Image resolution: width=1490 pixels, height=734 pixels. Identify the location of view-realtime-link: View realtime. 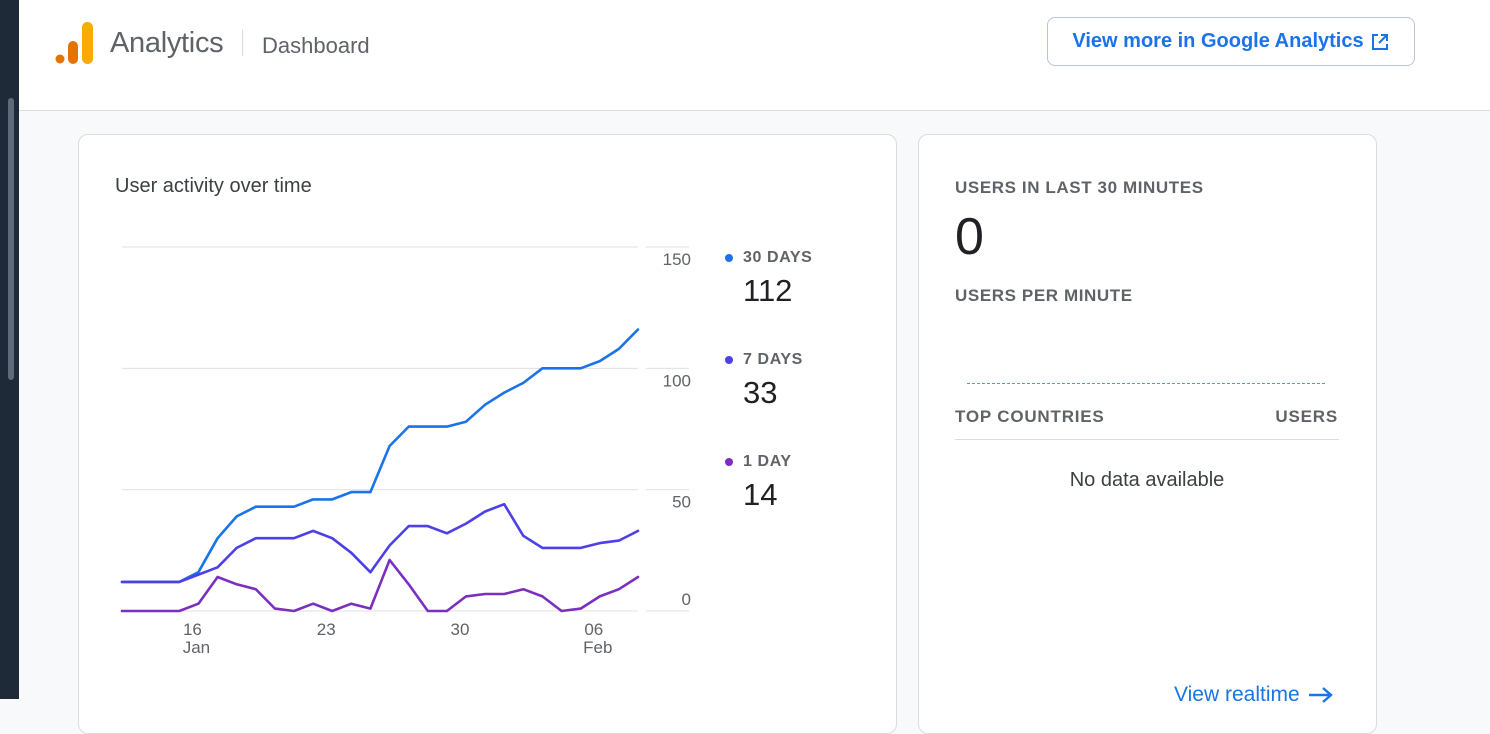
(1254, 695).